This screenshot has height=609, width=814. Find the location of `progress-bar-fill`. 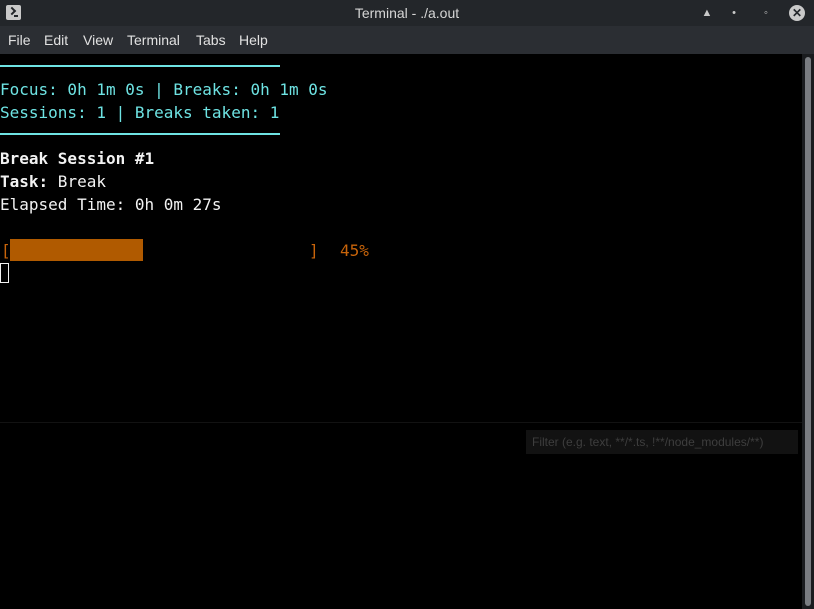

progress-bar-fill is located at coordinates (76, 250).